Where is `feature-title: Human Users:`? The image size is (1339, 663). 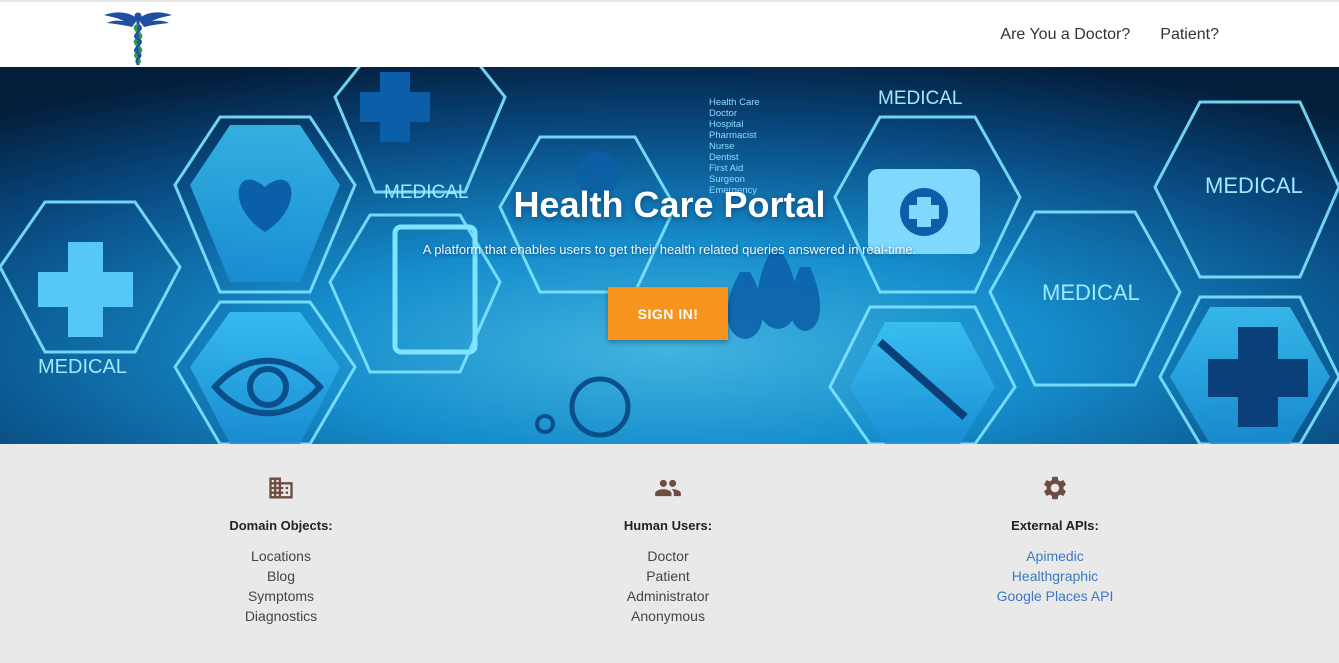 feature-title: Human Users: is located at coordinates (668, 525).